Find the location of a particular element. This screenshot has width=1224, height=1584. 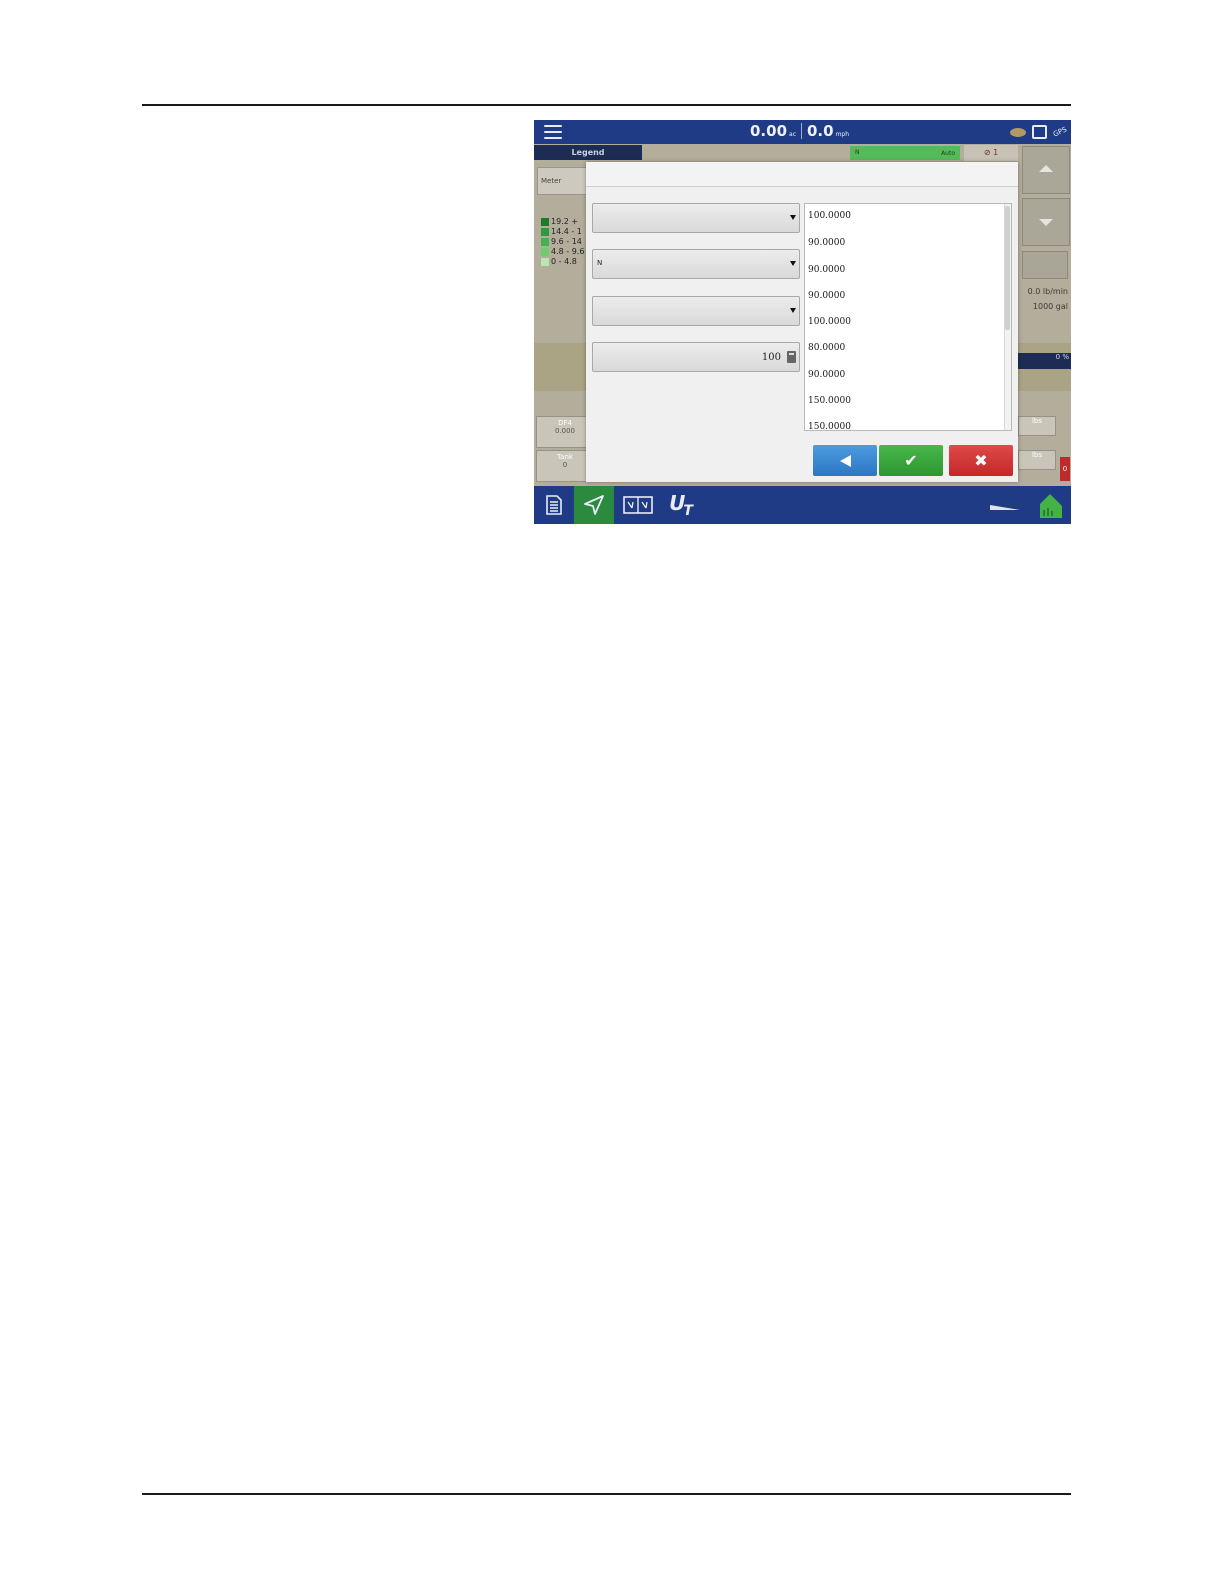

legend-item: 19.2 + is located at coordinates (562, 222).